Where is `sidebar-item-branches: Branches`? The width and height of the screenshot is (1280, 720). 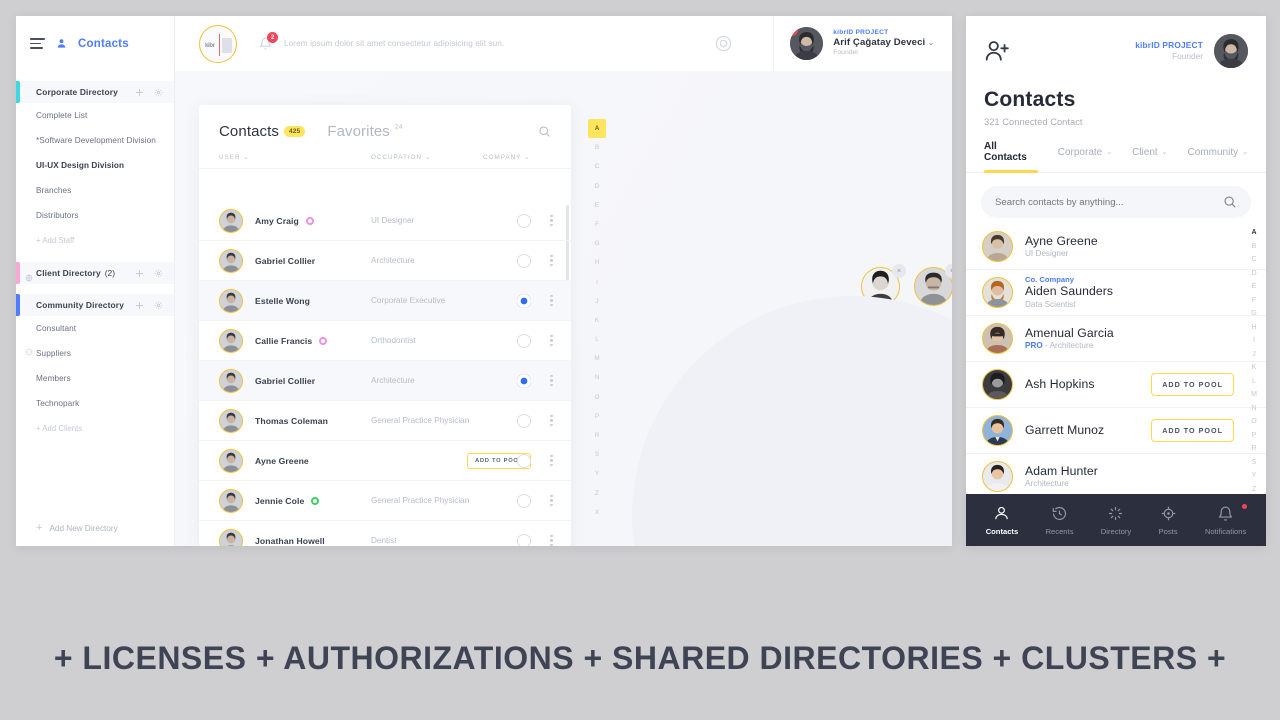 sidebar-item-branches: Branches is located at coordinates (95, 190).